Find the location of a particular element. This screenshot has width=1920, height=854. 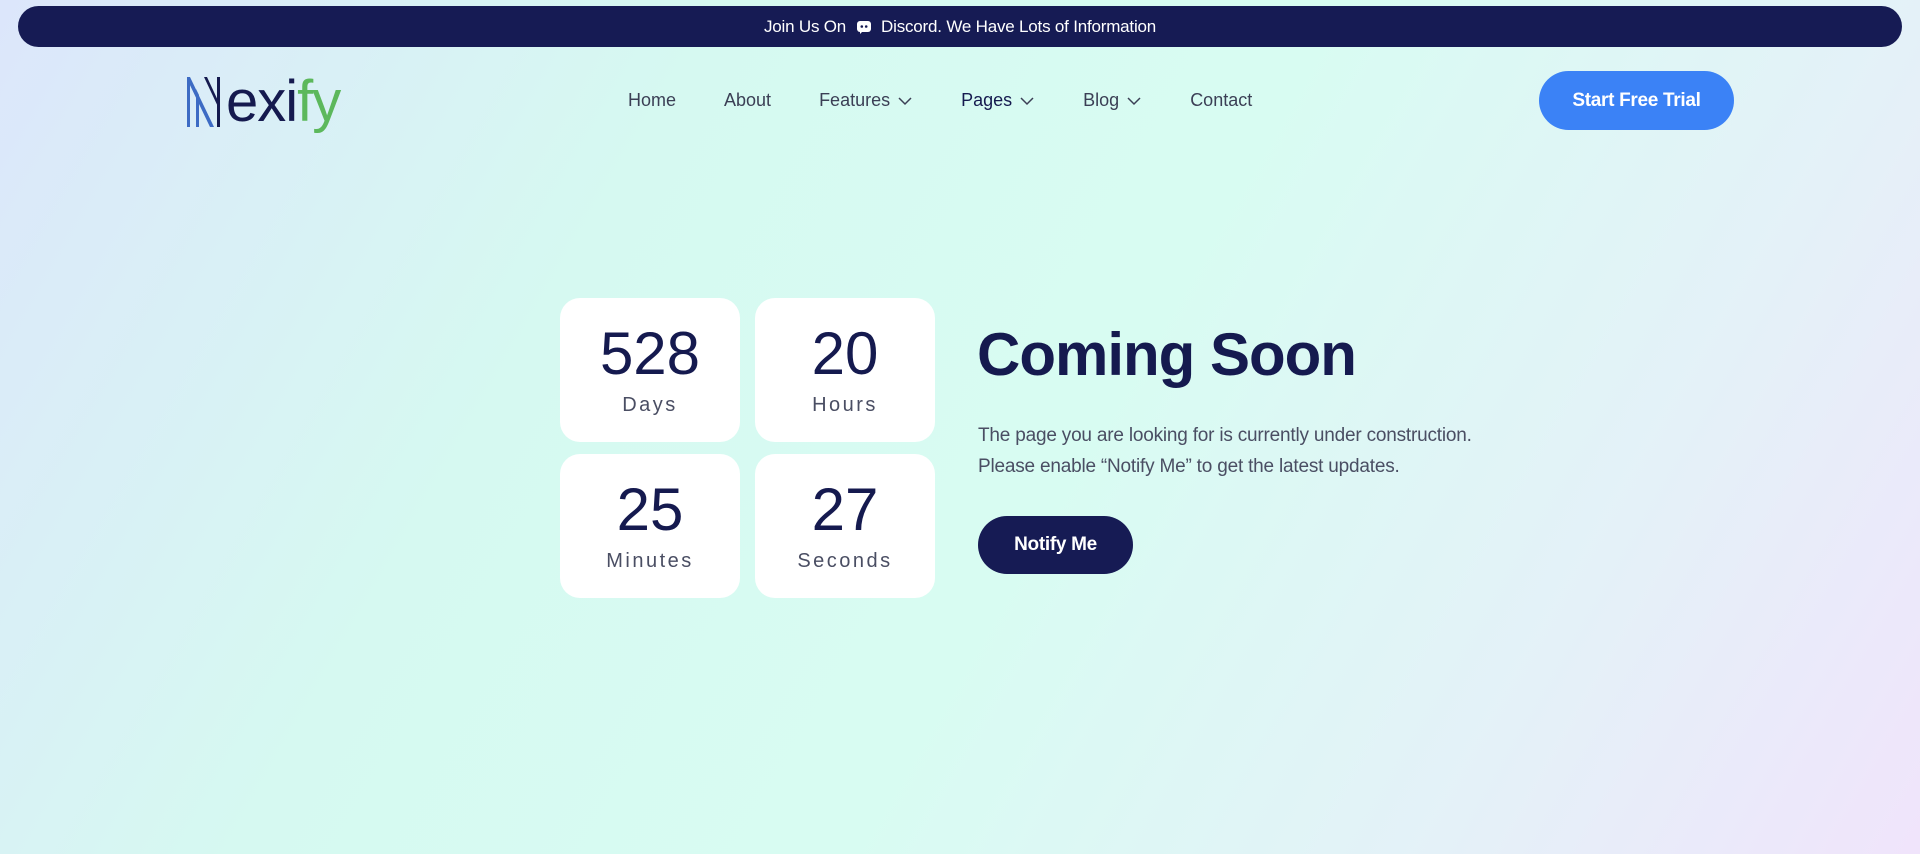

nav-item-about: About is located at coordinates (747, 100).